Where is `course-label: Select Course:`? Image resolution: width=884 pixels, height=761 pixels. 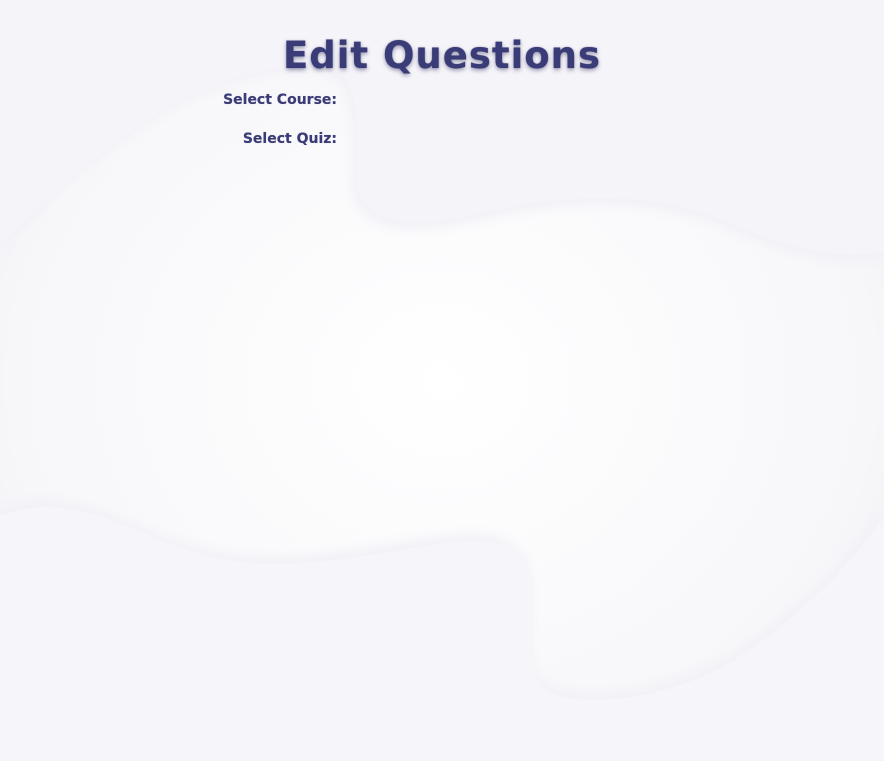
course-label: Select Course: is located at coordinates (280, 100).